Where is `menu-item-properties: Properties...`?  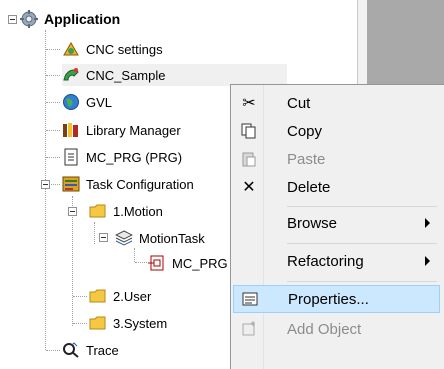 menu-item-properties: Properties... is located at coordinates (336, 299).